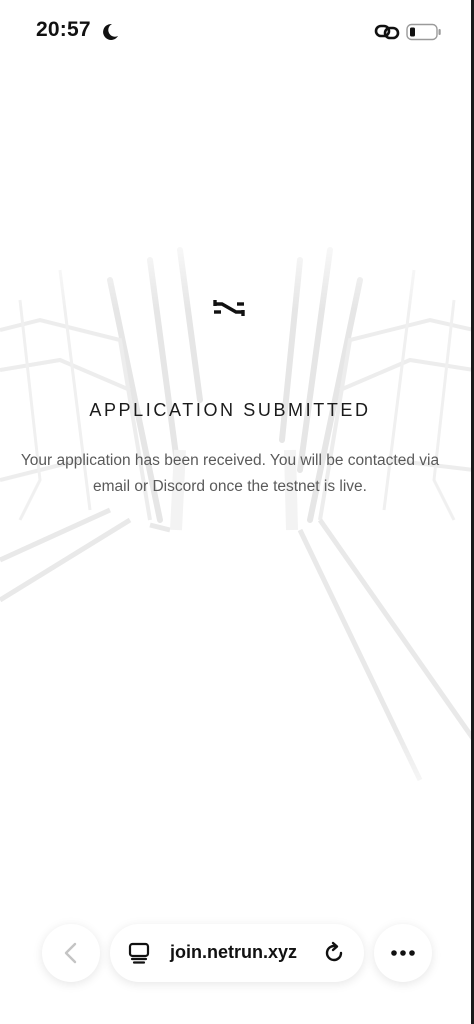 This screenshot has height=1024, width=474. I want to click on url-text: join.netrun.xyz, so click(233, 952).